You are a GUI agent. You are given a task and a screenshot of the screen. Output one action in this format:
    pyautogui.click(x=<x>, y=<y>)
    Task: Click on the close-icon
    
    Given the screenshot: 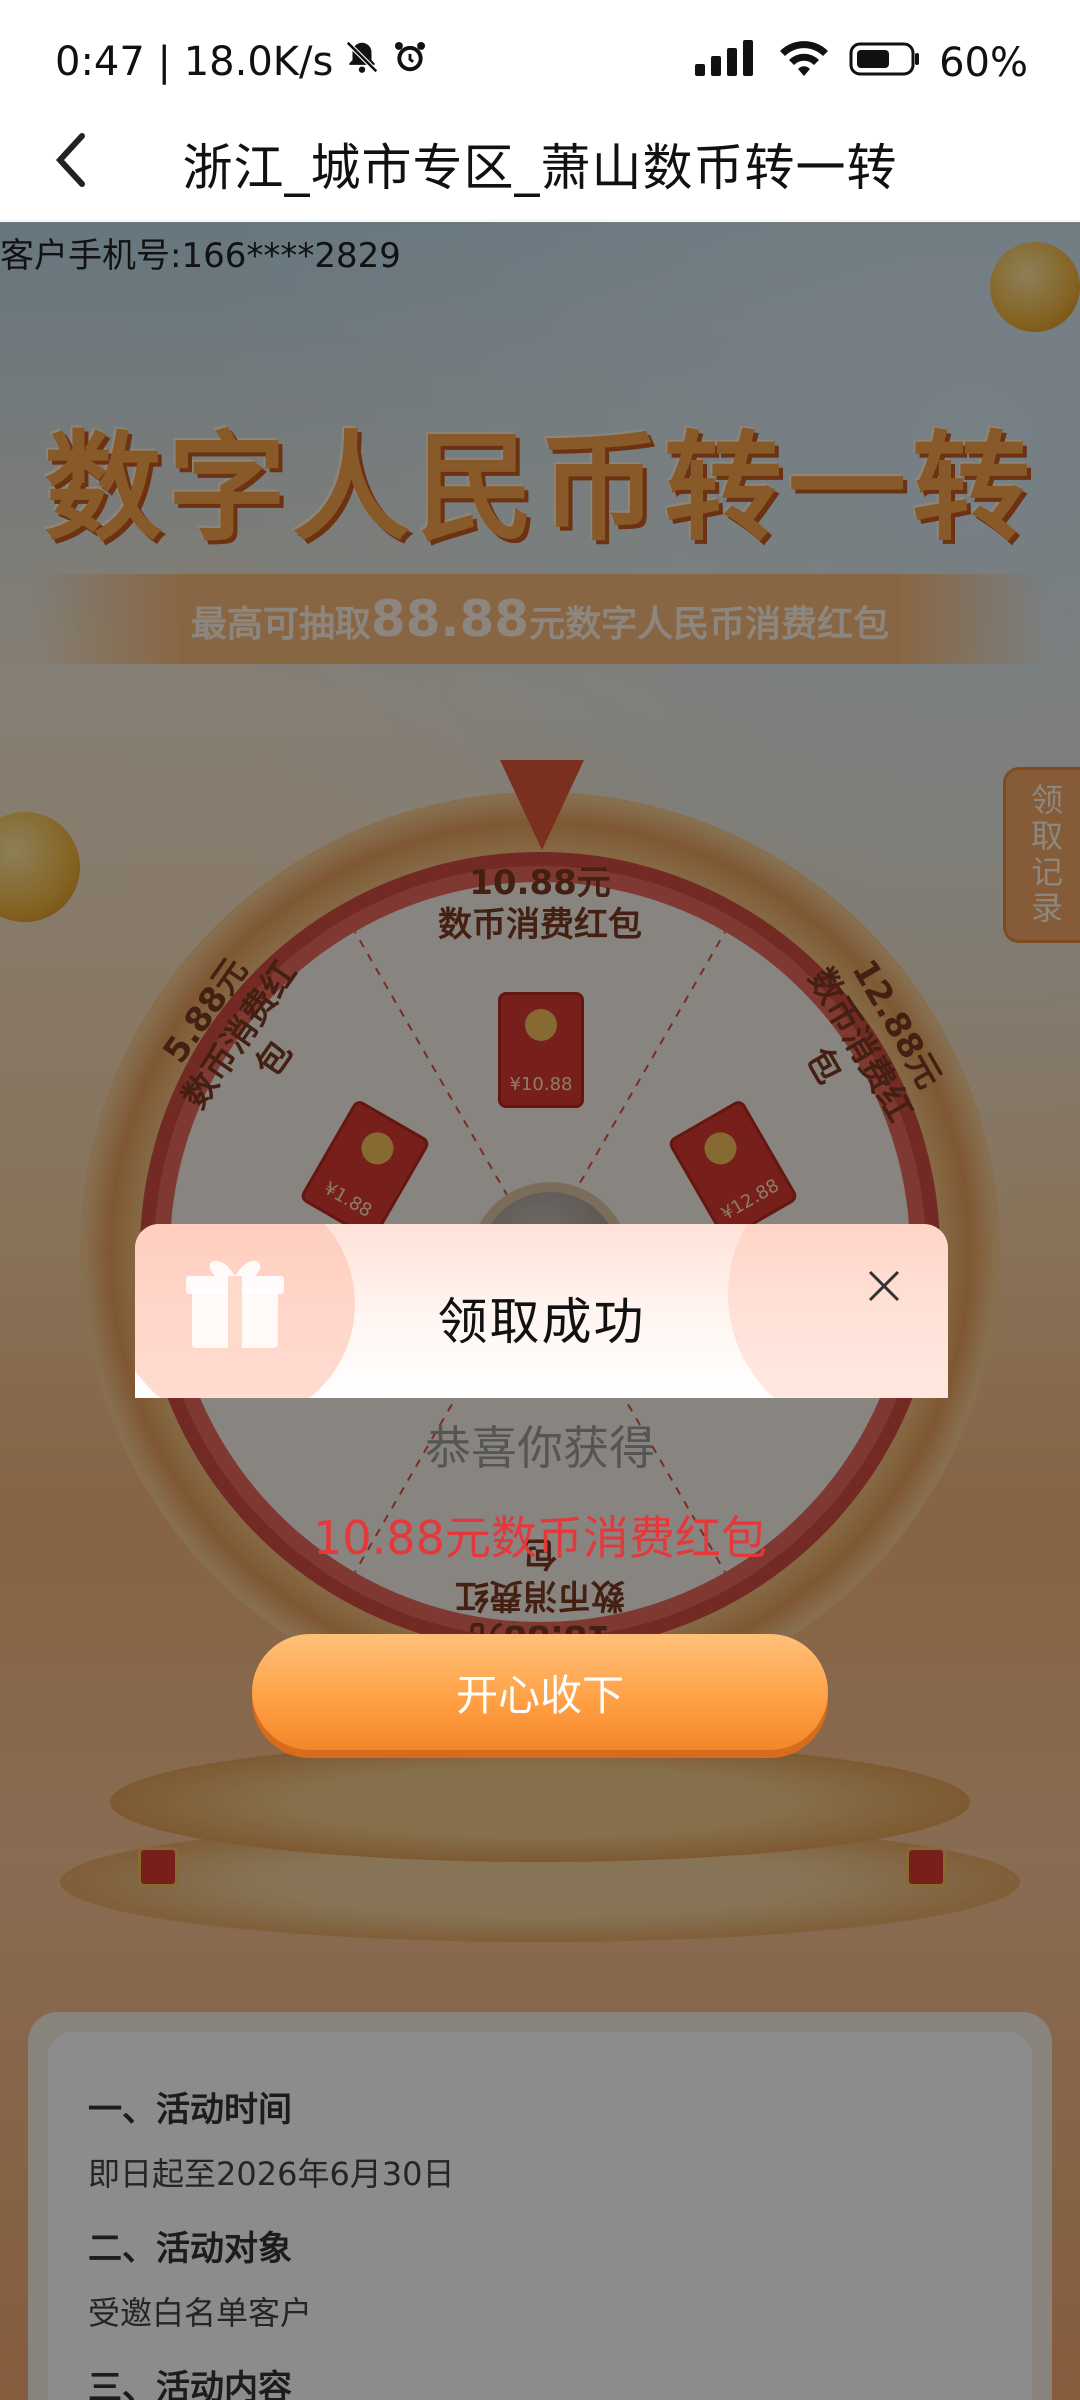 What is the action you would take?
    pyautogui.click(x=884, y=1286)
    